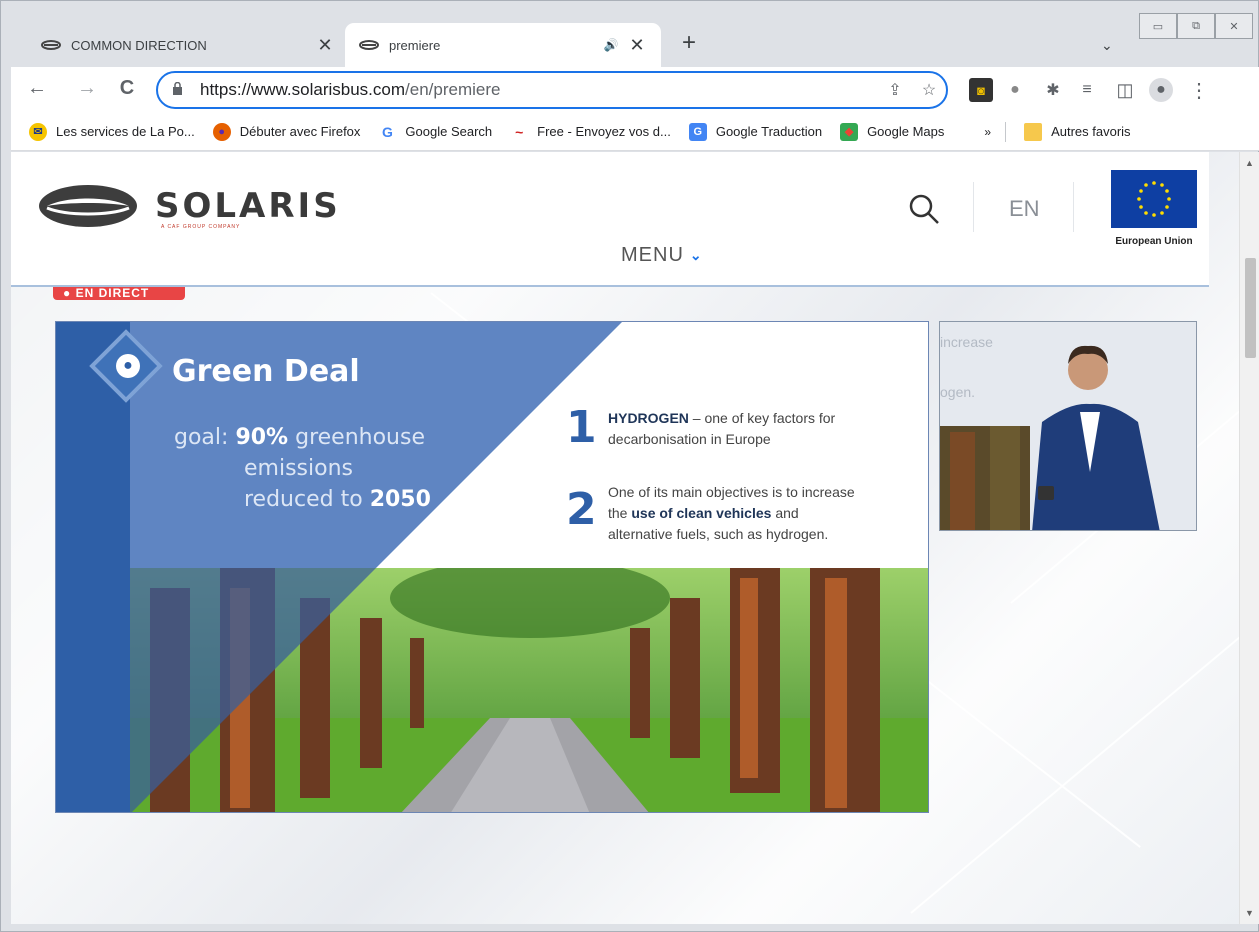 The width and height of the screenshot is (1259, 932). I want to click on point-number: 2, so click(581, 509).